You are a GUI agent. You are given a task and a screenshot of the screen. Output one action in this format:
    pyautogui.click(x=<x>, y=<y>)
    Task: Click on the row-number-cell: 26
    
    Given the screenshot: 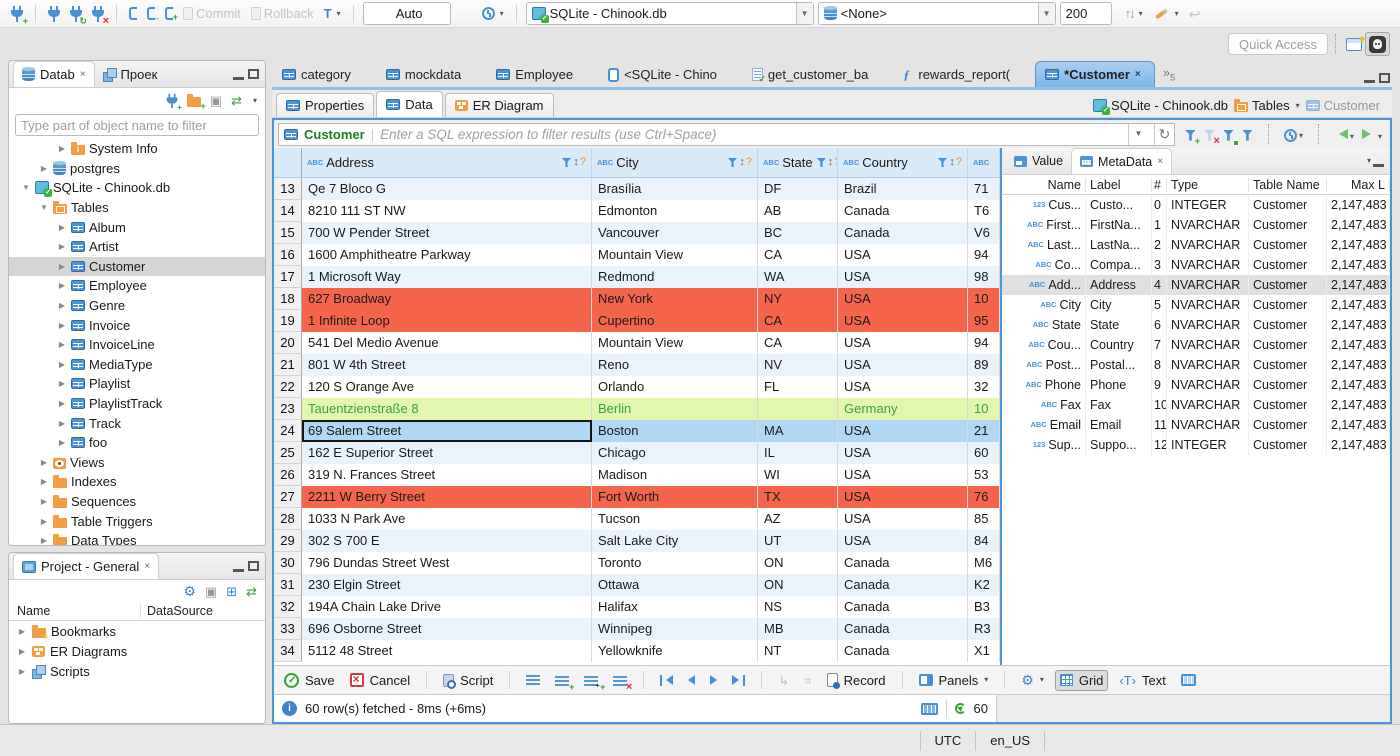 What is the action you would take?
    pyautogui.click(x=288, y=475)
    